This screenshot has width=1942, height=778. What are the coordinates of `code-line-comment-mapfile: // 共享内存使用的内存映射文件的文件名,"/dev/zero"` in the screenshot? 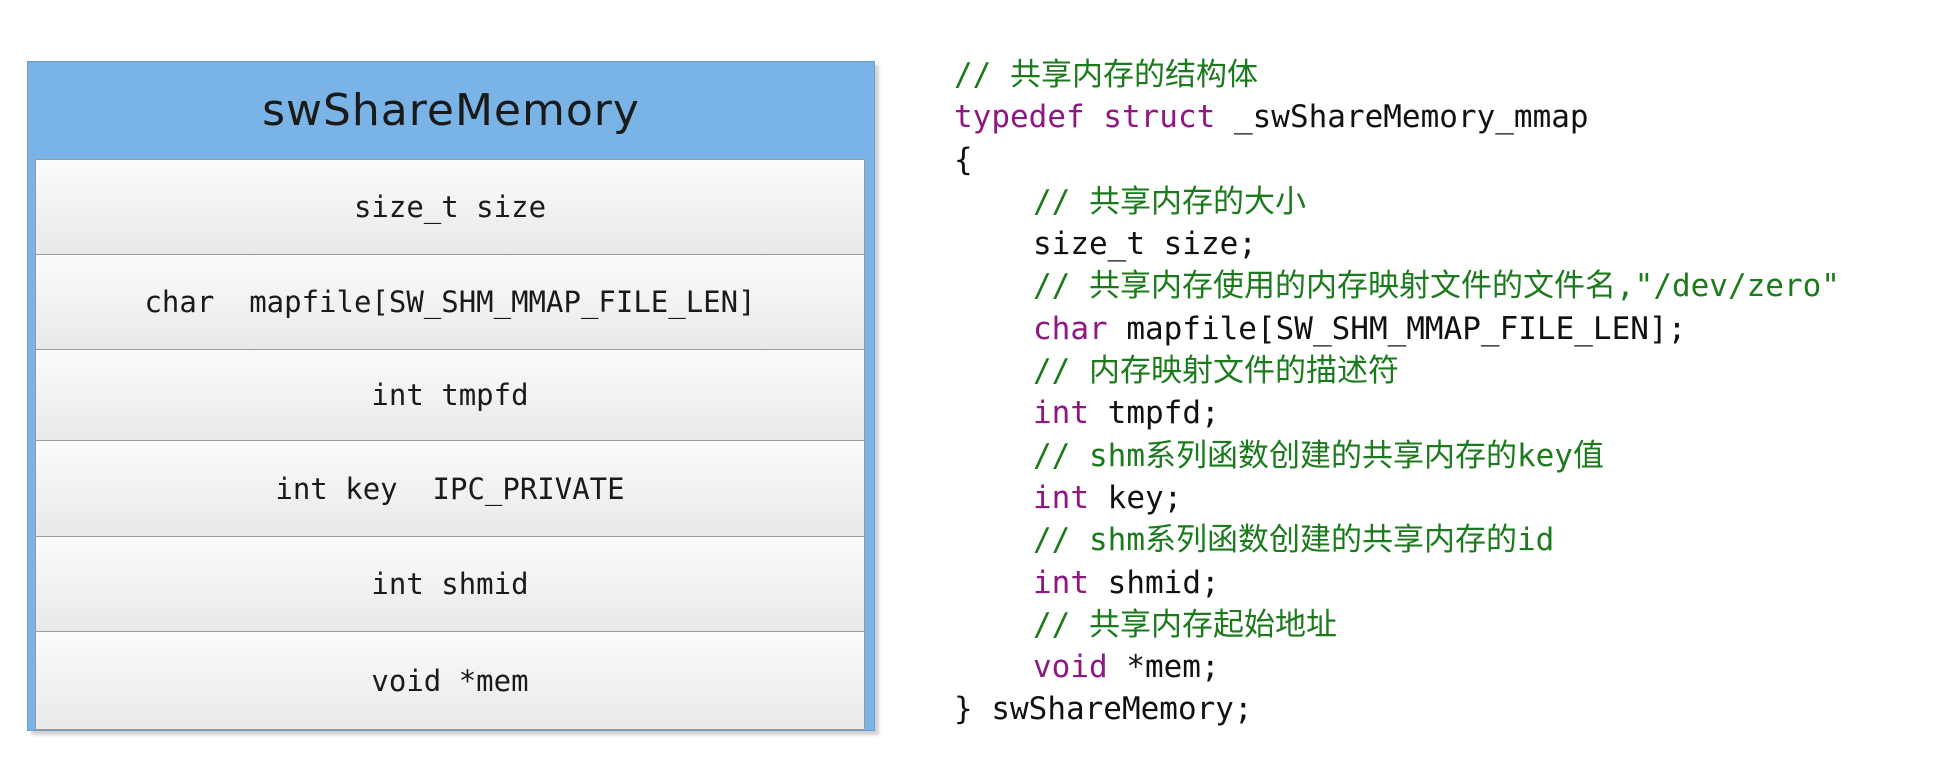 It's located at (1397, 286).